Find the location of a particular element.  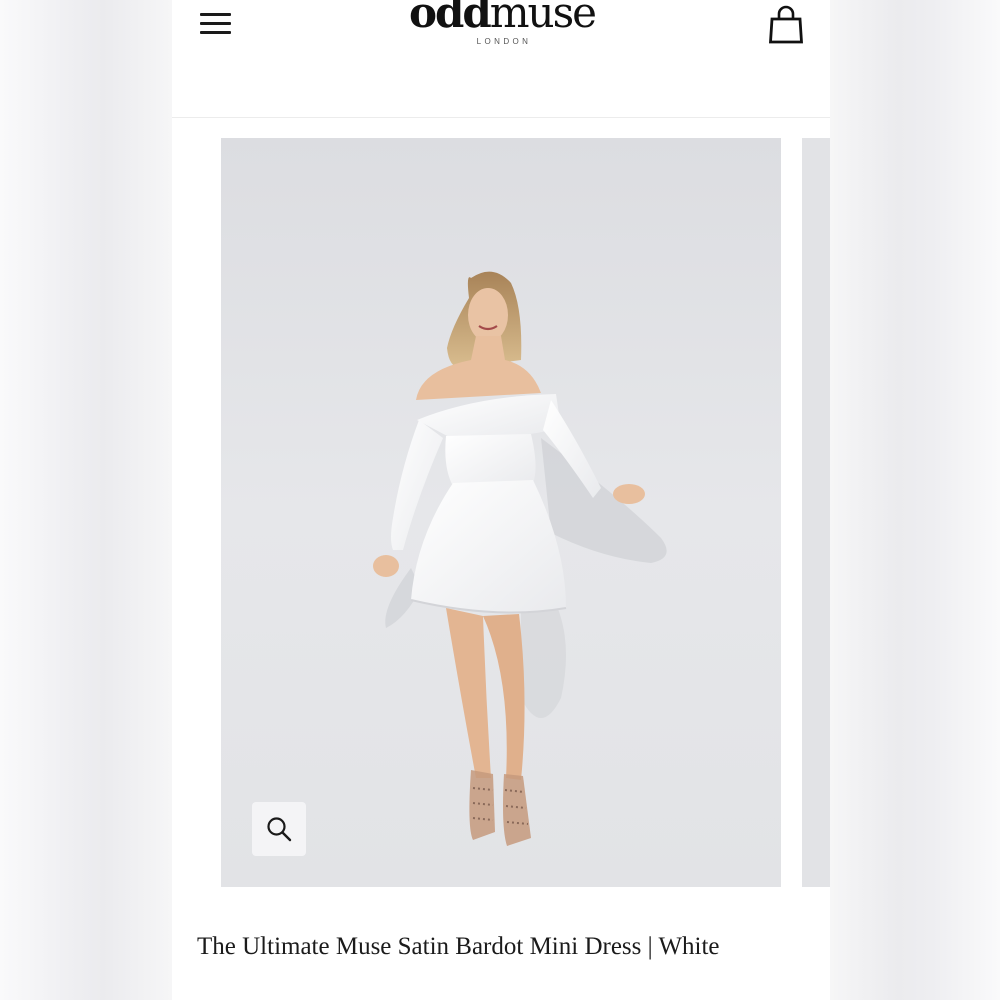

shopping-bag-icon is located at coordinates (786, 24).